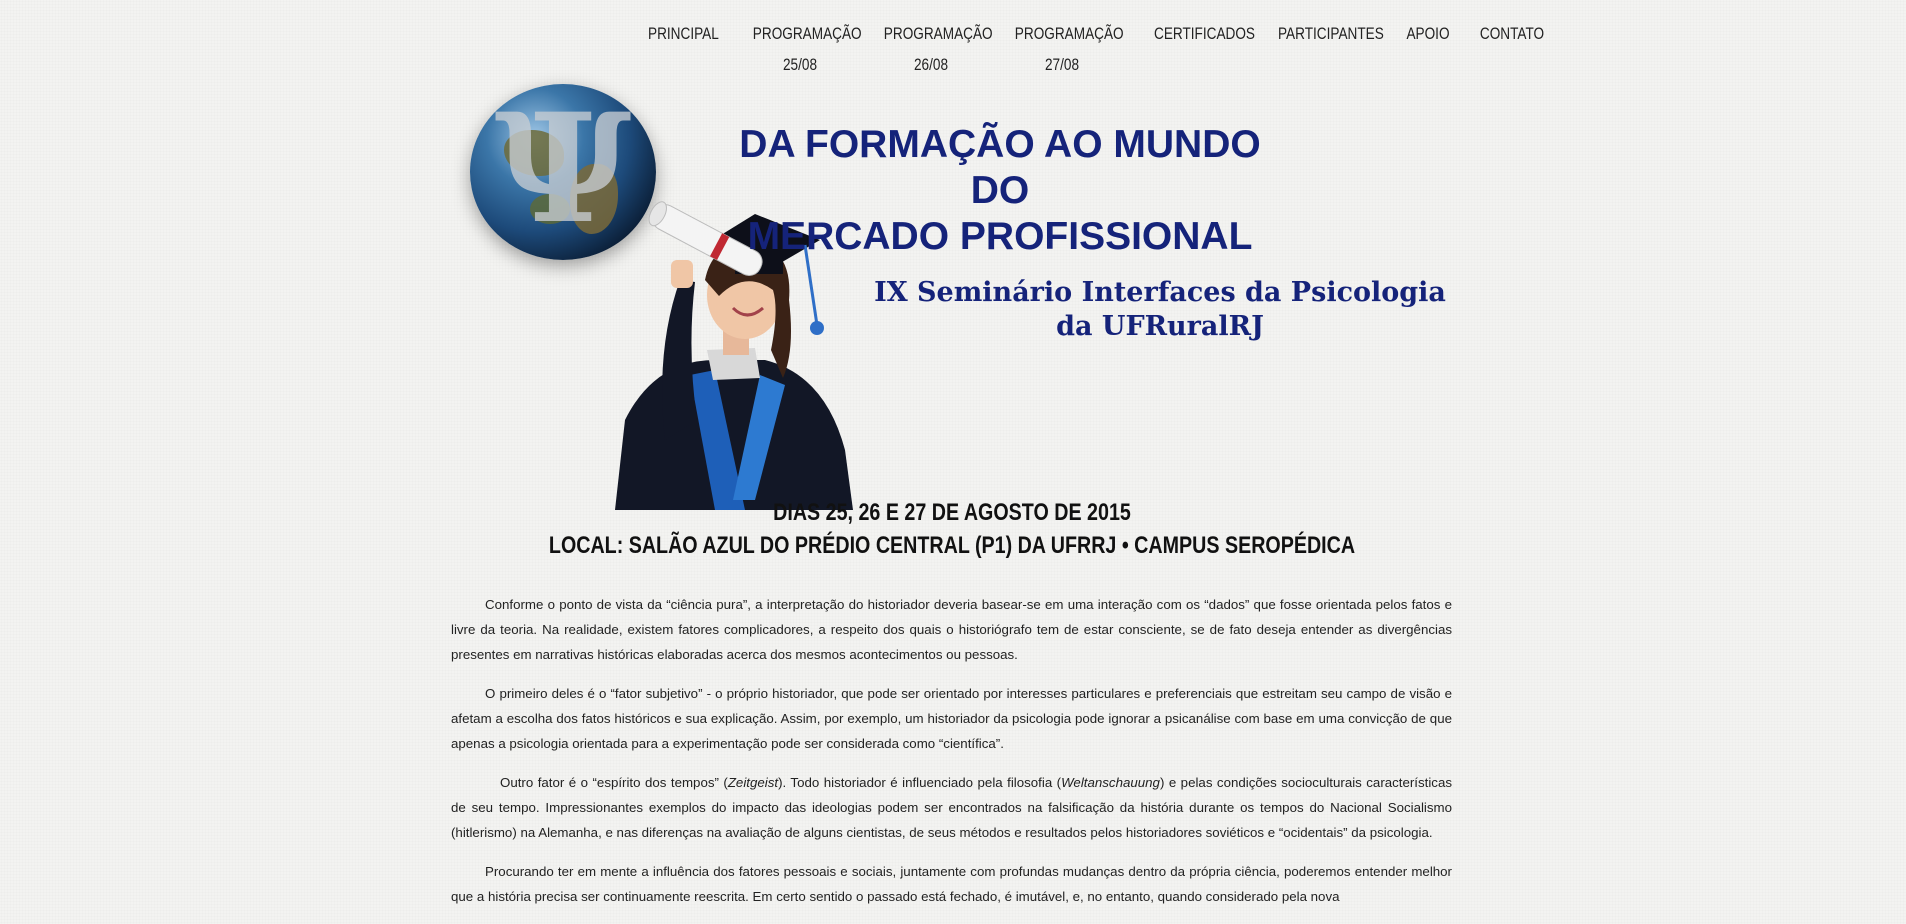  Describe the element at coordinates (931, 64) in the screenshot. I see `nav-programacao-2608-date: 26/08` at that location.